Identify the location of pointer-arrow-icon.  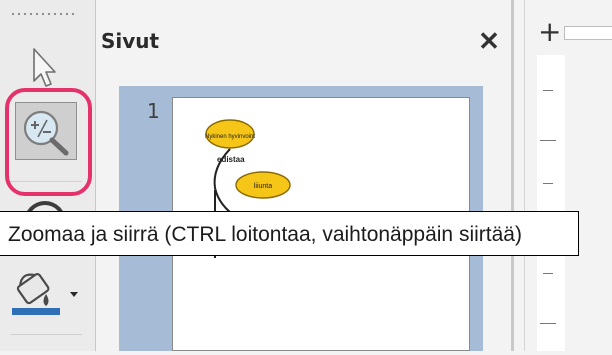
(44, 67).